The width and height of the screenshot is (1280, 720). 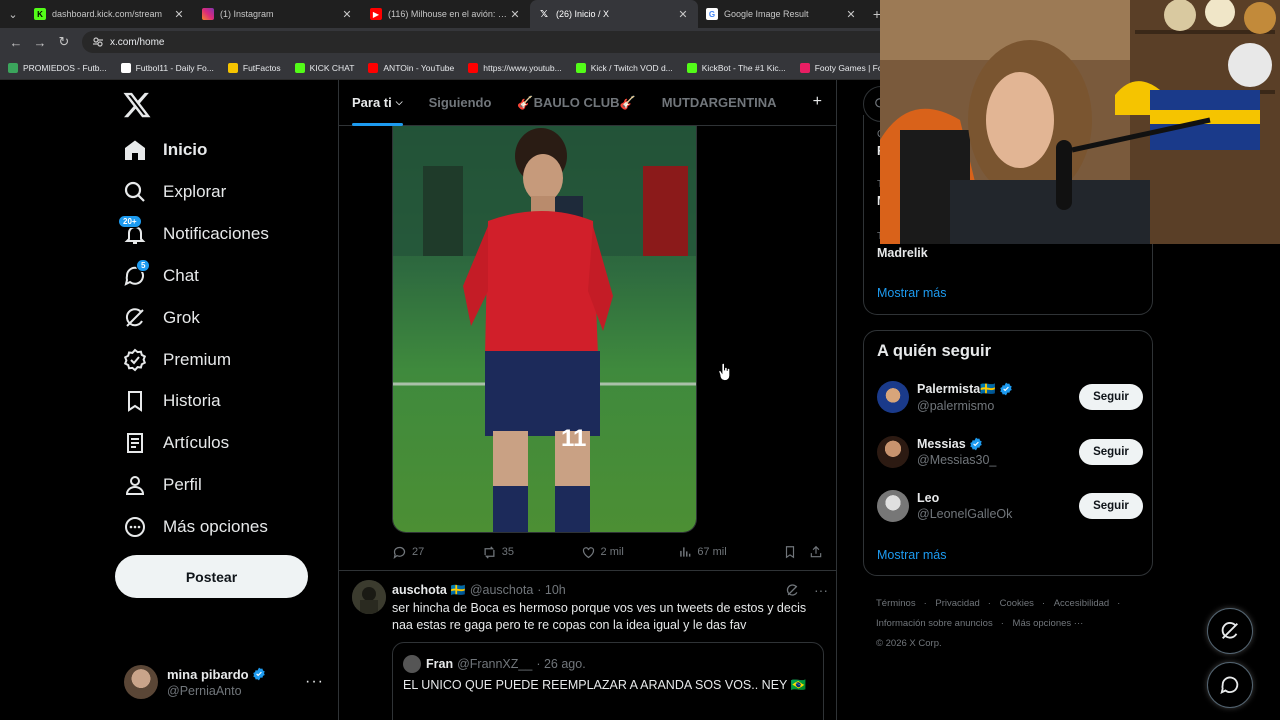 What do you see at coordinates (796, 552) in the screenshot?
I see `bookmark-button` at bounding box center [796, 552].